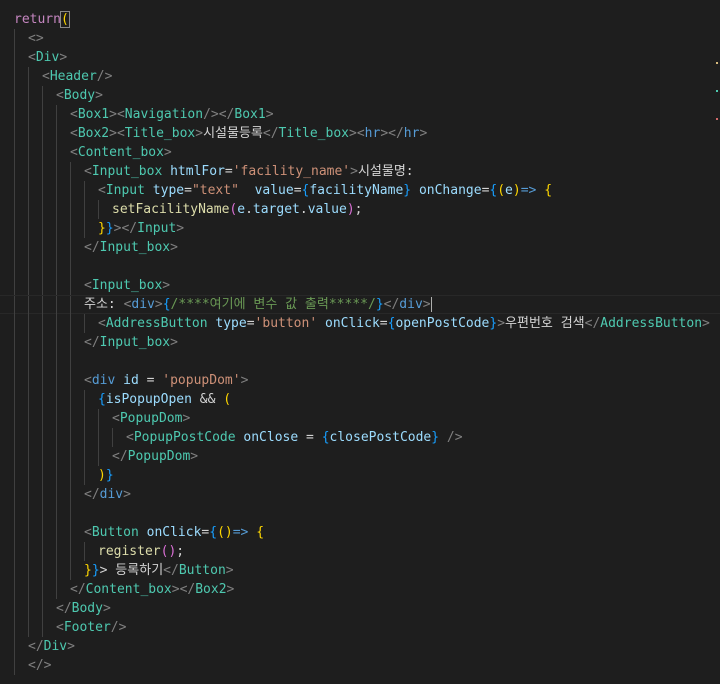 Image resolution: width=720 pixels, height=684 pixels. I want to click on code-line: setFacilityName(e.target.value);, so click(360, 209).